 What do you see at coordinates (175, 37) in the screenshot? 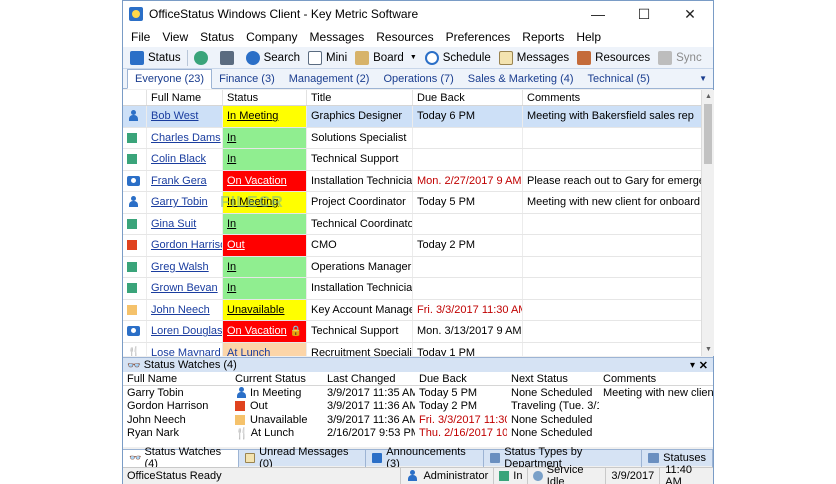
I see `menu-view: View` at bounding box center [175, 37].